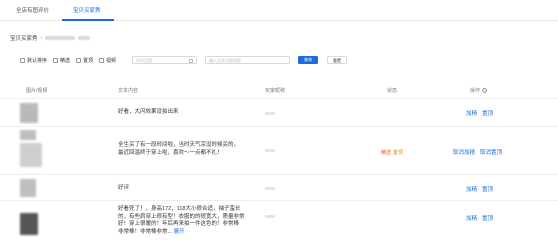 The width and height of the screenshot is (558, 242). I want to click on calendar-icon, so click(191, 60).